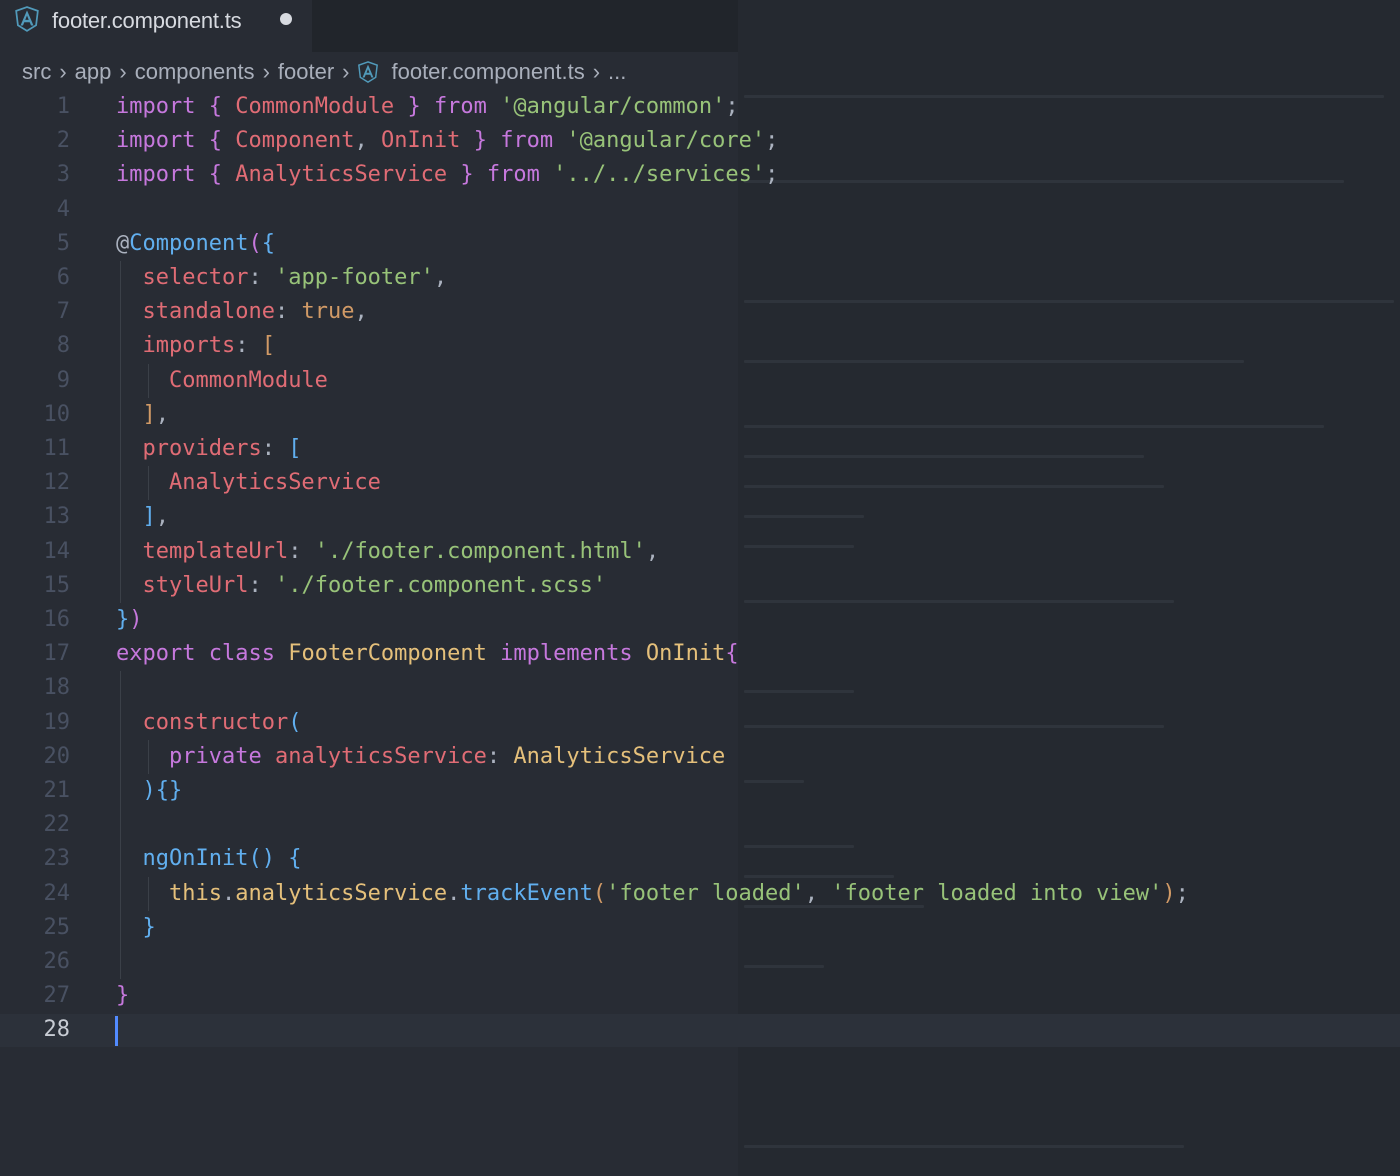 Image resolution: width=1400 pixels, height=1176 pixels. I want to click on code-text: ){}, so click(149, 791).